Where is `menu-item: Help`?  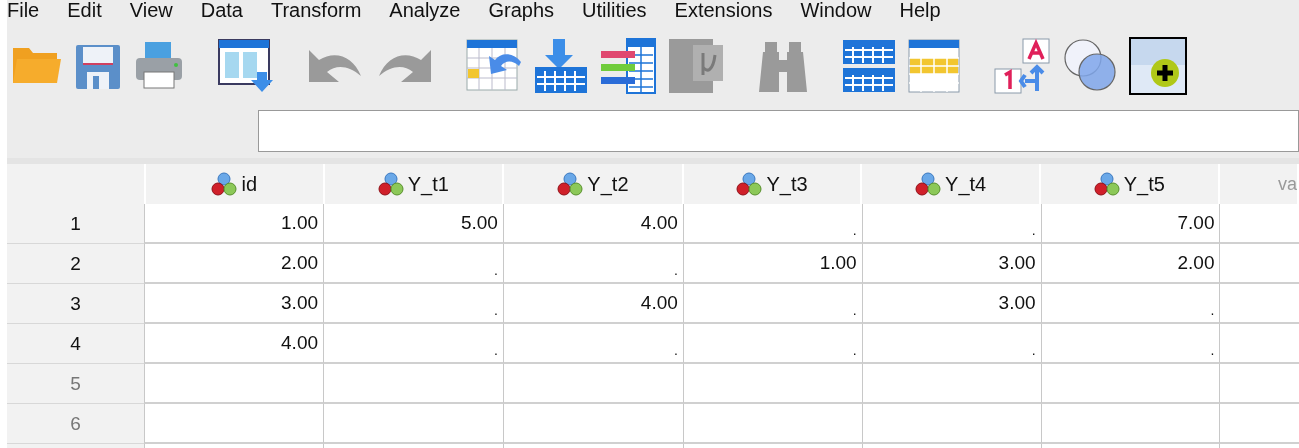
menu-item: Help is located at coordinates (932, 10).